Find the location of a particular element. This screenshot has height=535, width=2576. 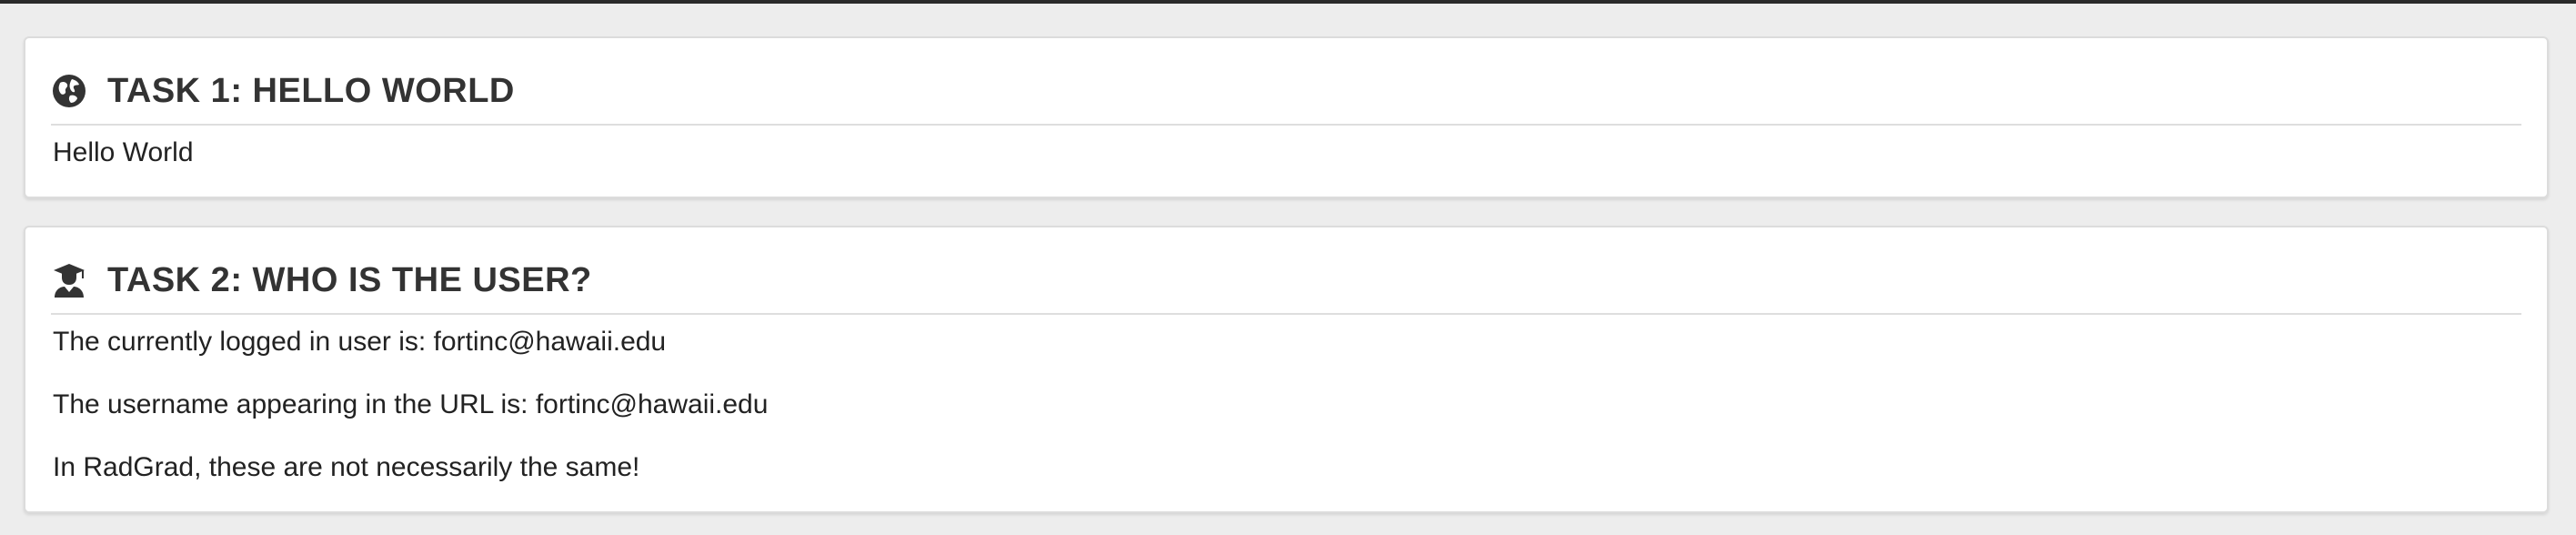

globe-icon is located at coordinates (69, 91).